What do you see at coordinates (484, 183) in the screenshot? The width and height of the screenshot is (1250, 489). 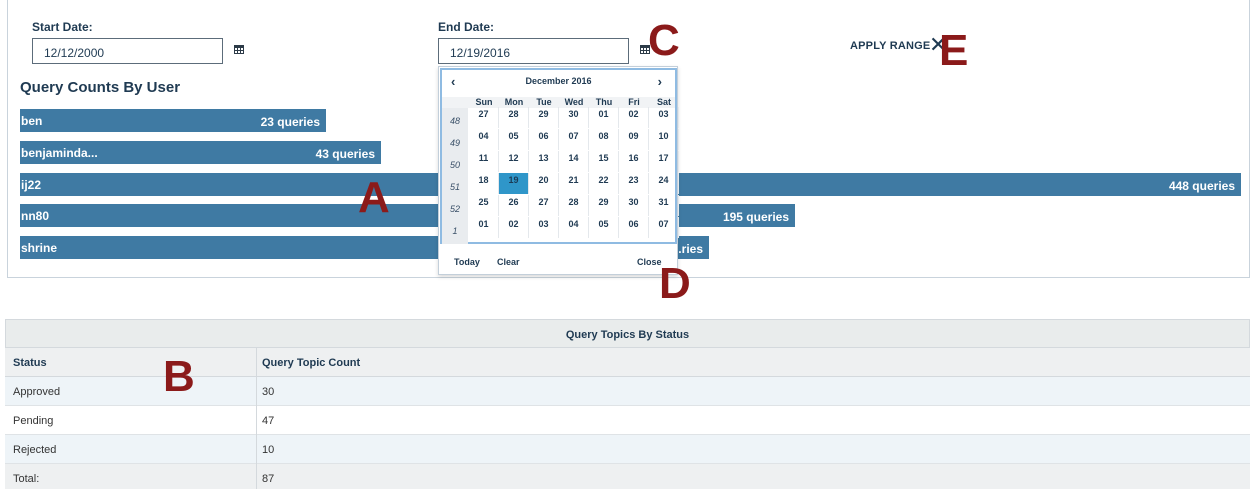 I see `calendar-day: 18` at bounding box center [484, 183].